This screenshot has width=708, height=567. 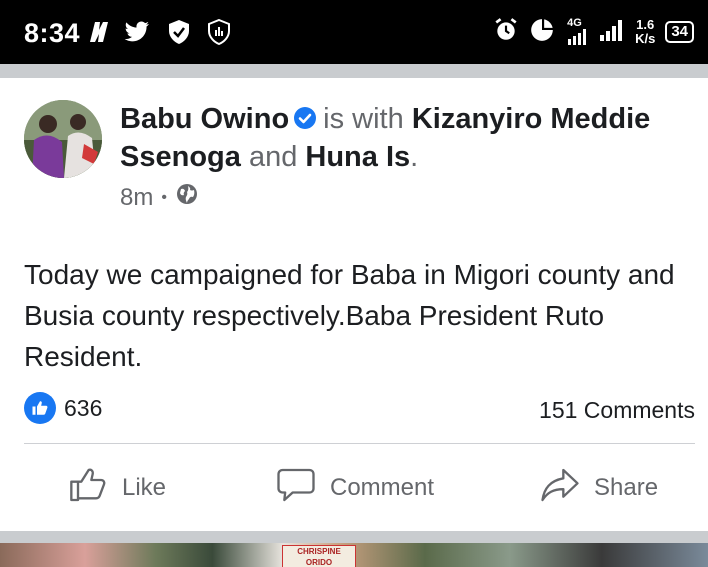 What do you see at coordinates (593, 32) in the screenshot?
I see `status-right-group: 4G 1.6 K/s 34` at bounding box center [593, 32].